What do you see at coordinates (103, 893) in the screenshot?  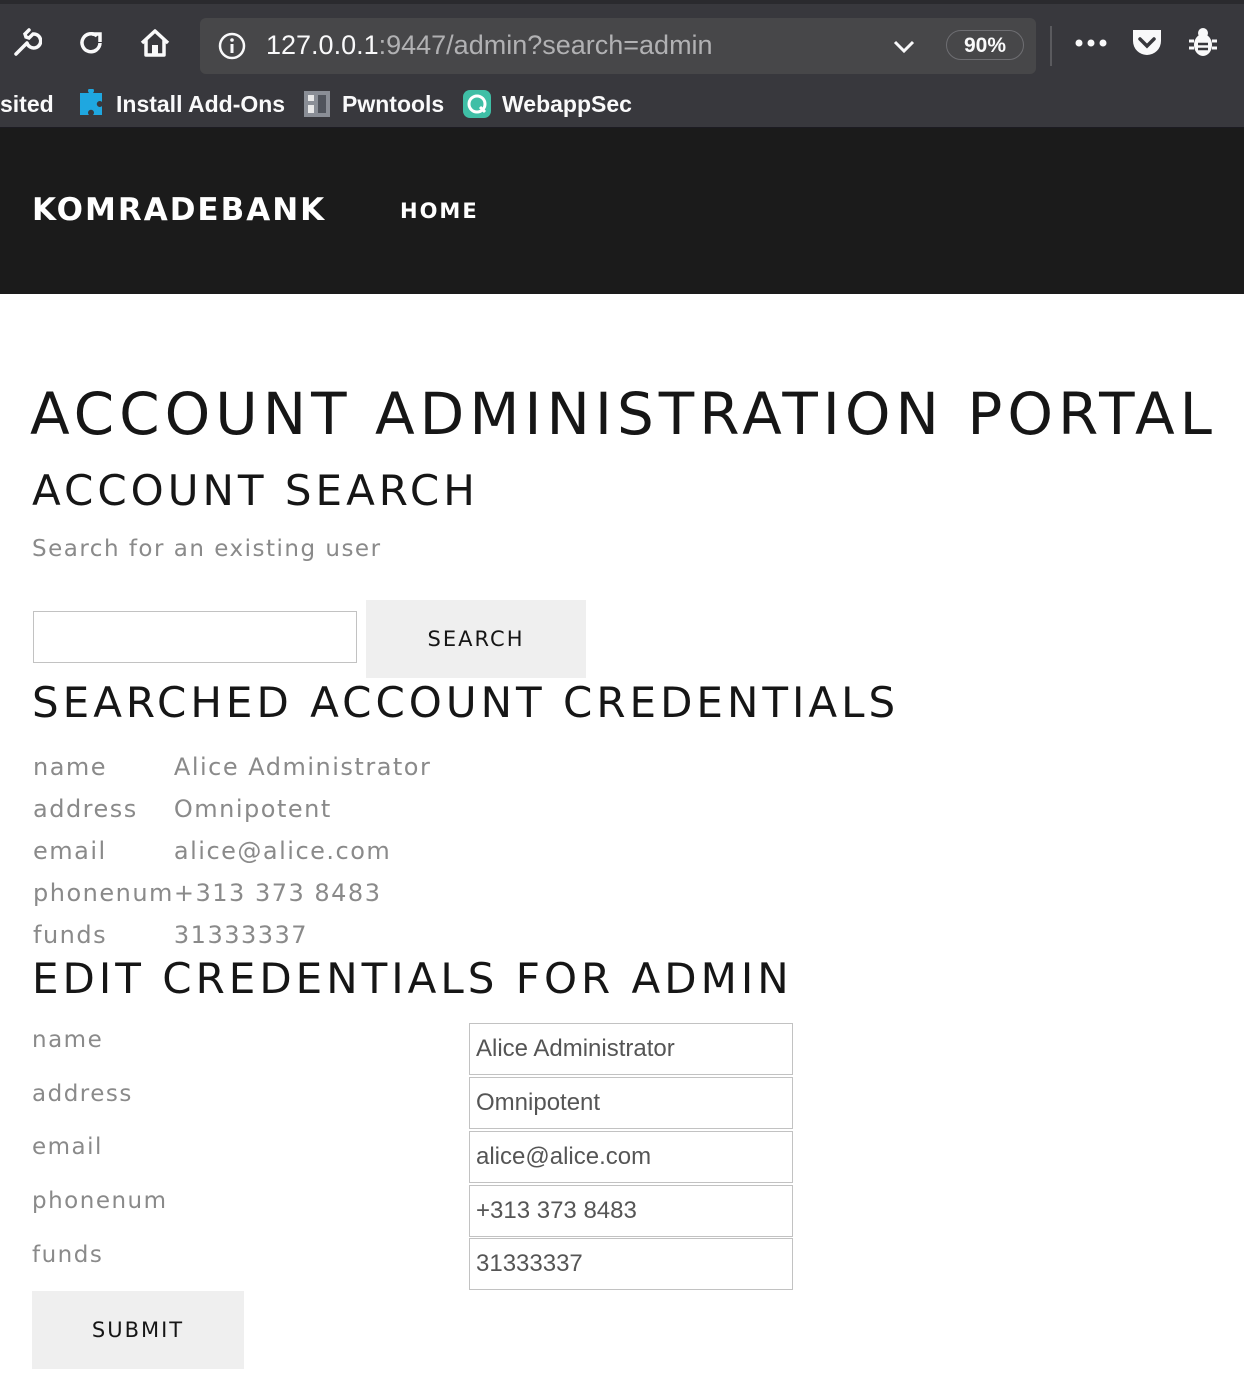 I see `cred-key: phonenum` at bounding box center [103, 893].